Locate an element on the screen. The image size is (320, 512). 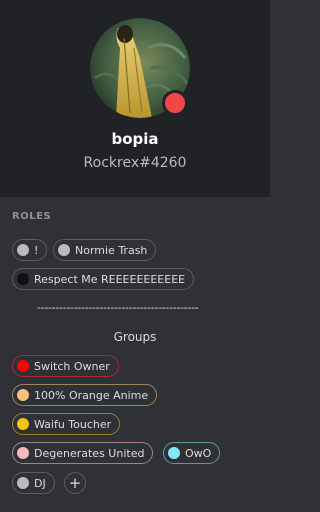
role-pill: OwO is located at coordinates (192, 453).